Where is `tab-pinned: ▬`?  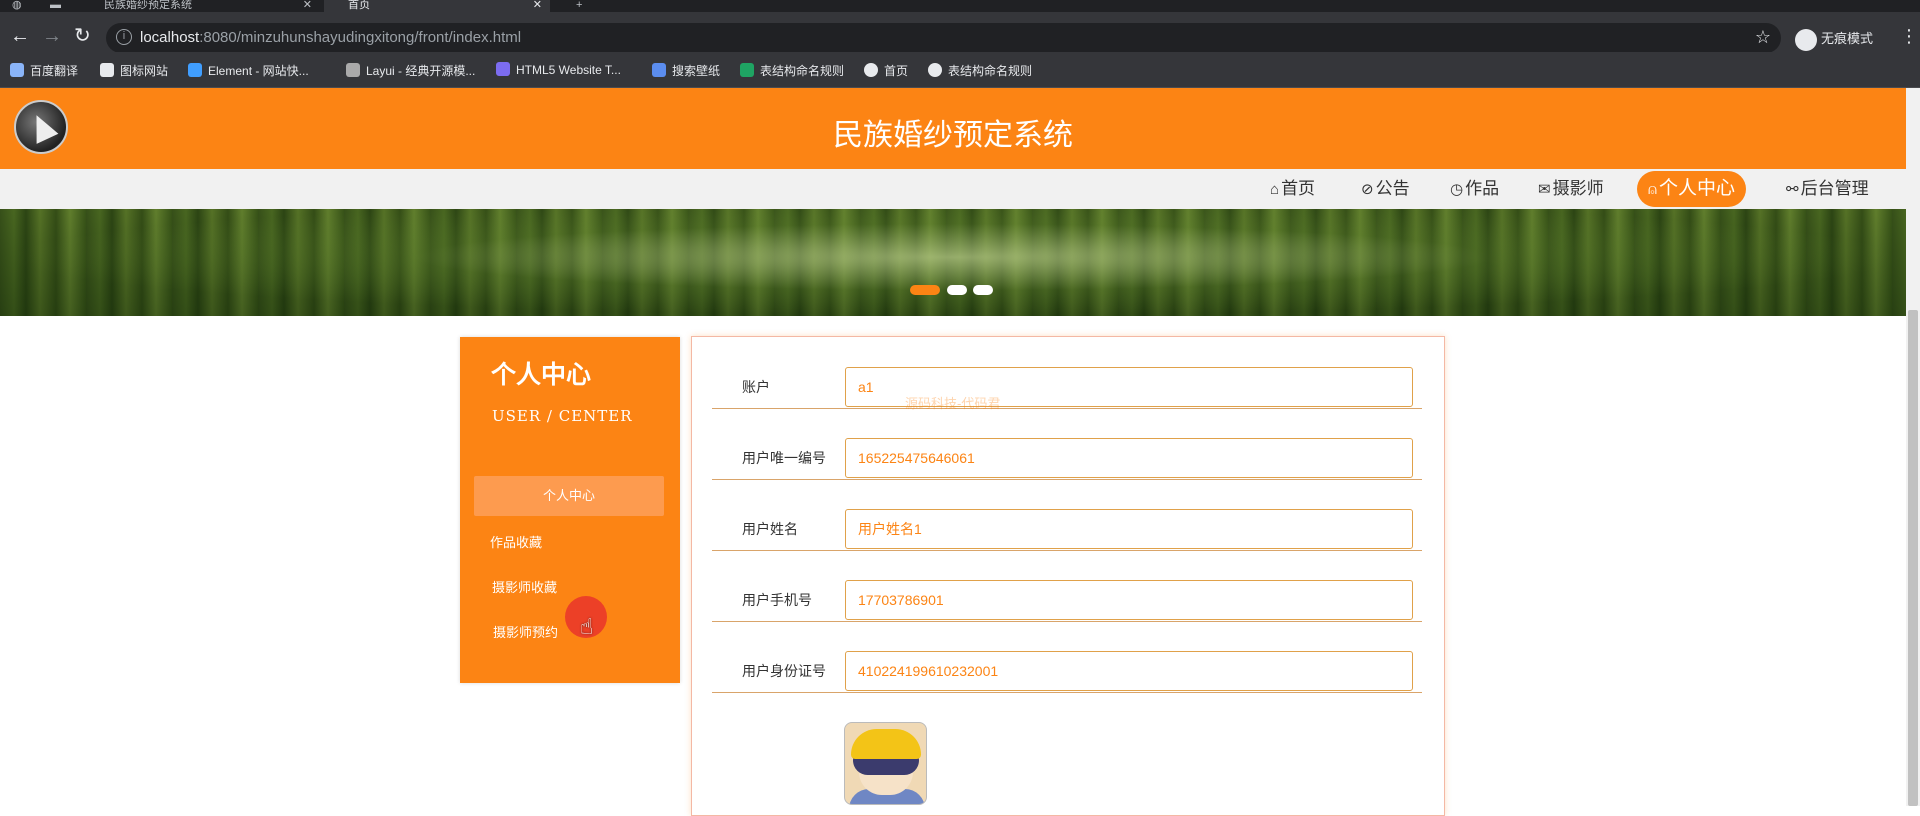
tab-pinned: ▬ is located at coordinates (55, 6).